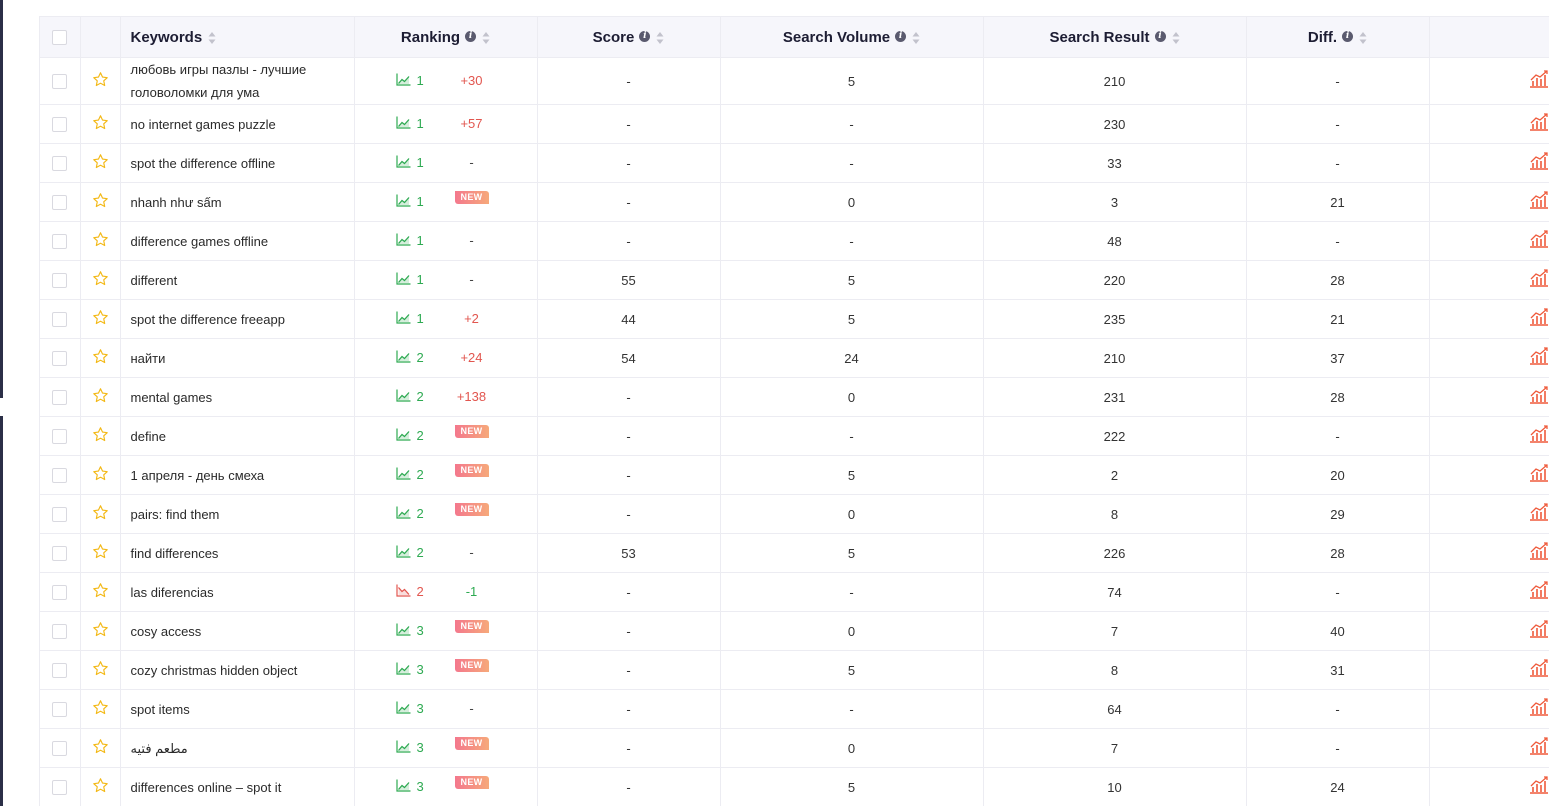  I want to click on score-header: Score i, so click(629, 37).